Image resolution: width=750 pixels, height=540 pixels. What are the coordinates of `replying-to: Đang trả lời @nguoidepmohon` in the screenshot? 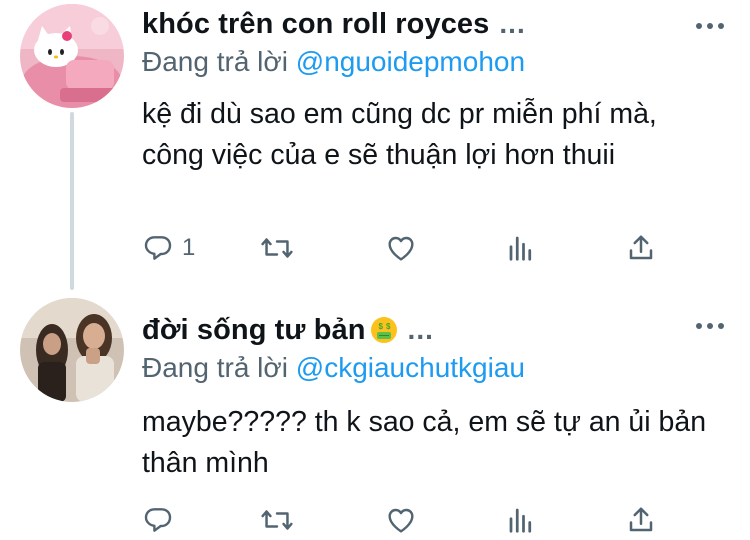 It's located at (333, 62).